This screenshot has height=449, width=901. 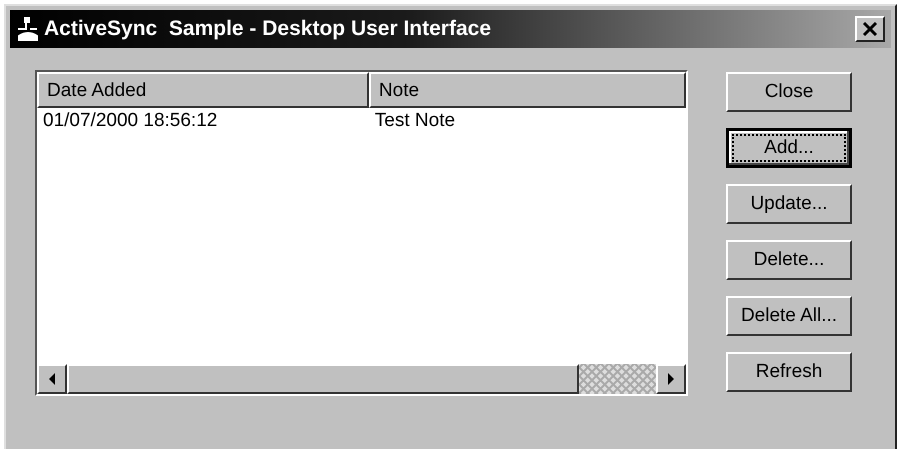 What do you see at coordinates (415, 121) in the screenshot?
I see `table-cell-text: Test Note` at bounding box center [415, 121].